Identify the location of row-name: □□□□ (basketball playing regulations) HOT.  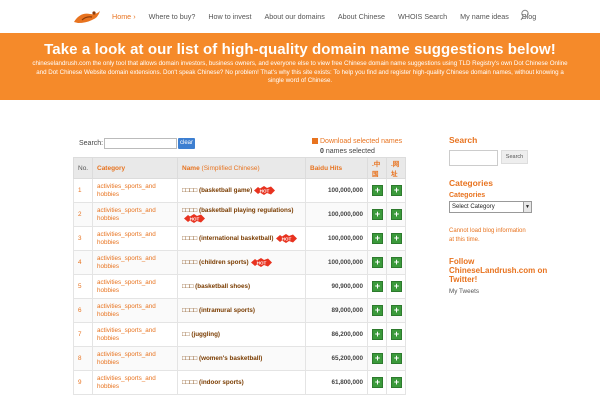
(241, 214).